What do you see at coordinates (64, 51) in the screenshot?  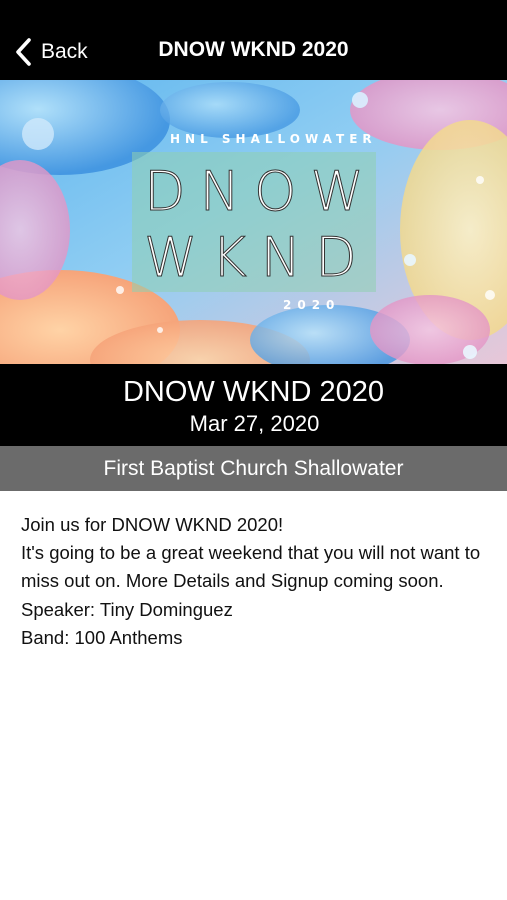 I see `back-label: Back` at bounding box center [64, 51].